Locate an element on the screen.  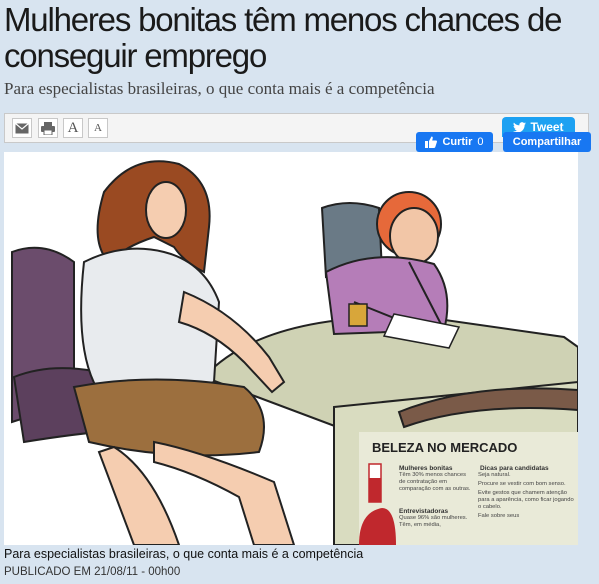
increase-font-button: A is located at coordinates (73, 128).